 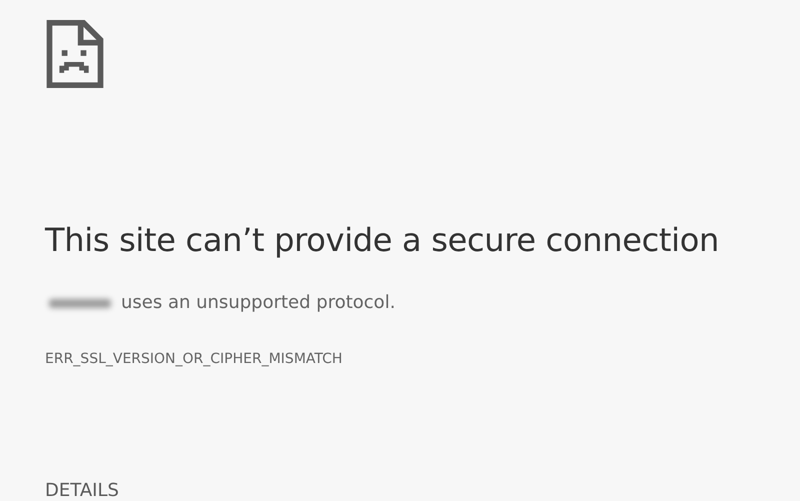 What do you see at coordinates (82, 490) in the screenshot?
I see `details-button: DETAILS` at bounding box center [82, 490].